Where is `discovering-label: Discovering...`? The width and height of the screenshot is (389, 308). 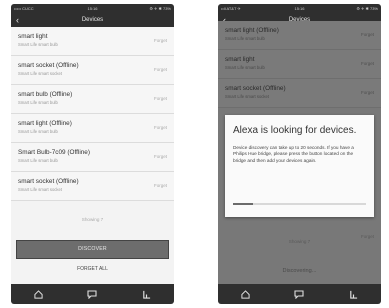 discovering-label: Discovering... is located at coordinates (299, 271).